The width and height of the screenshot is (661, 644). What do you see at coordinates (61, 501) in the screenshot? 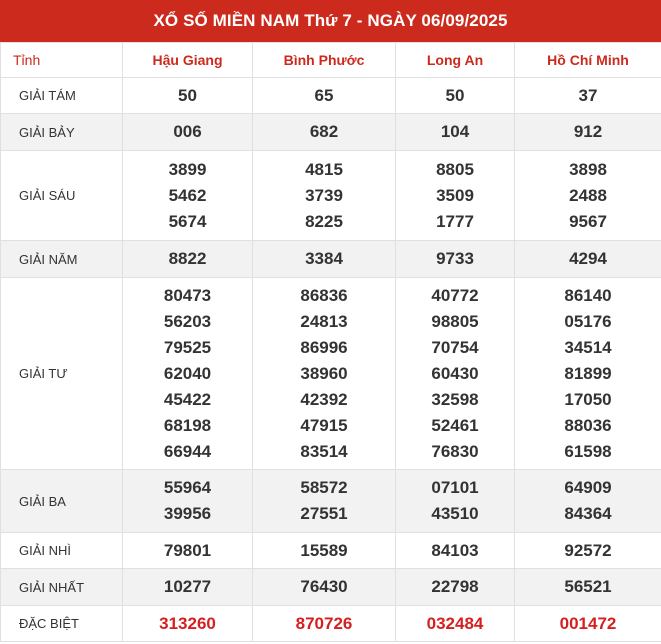
I see `prize-label: GIẢI BA` at bounding box center [61, 501].